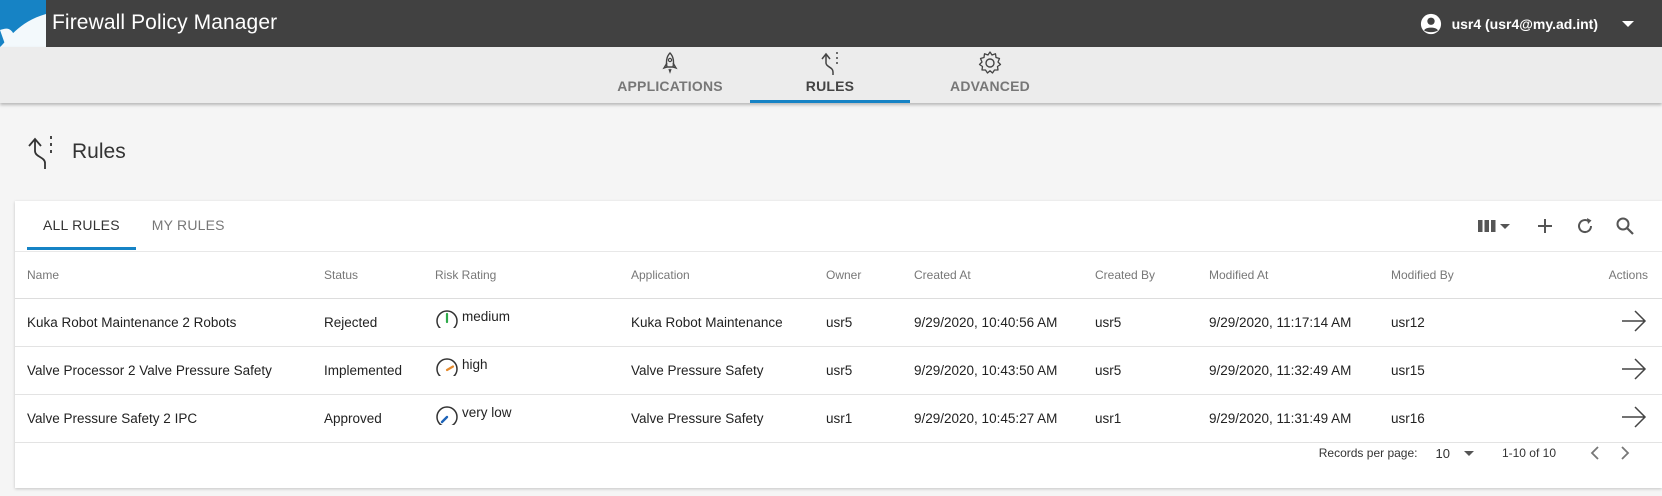  Describe the element at coordinates (990, 62) in the screenshot. I see `gear-icon` at that location.